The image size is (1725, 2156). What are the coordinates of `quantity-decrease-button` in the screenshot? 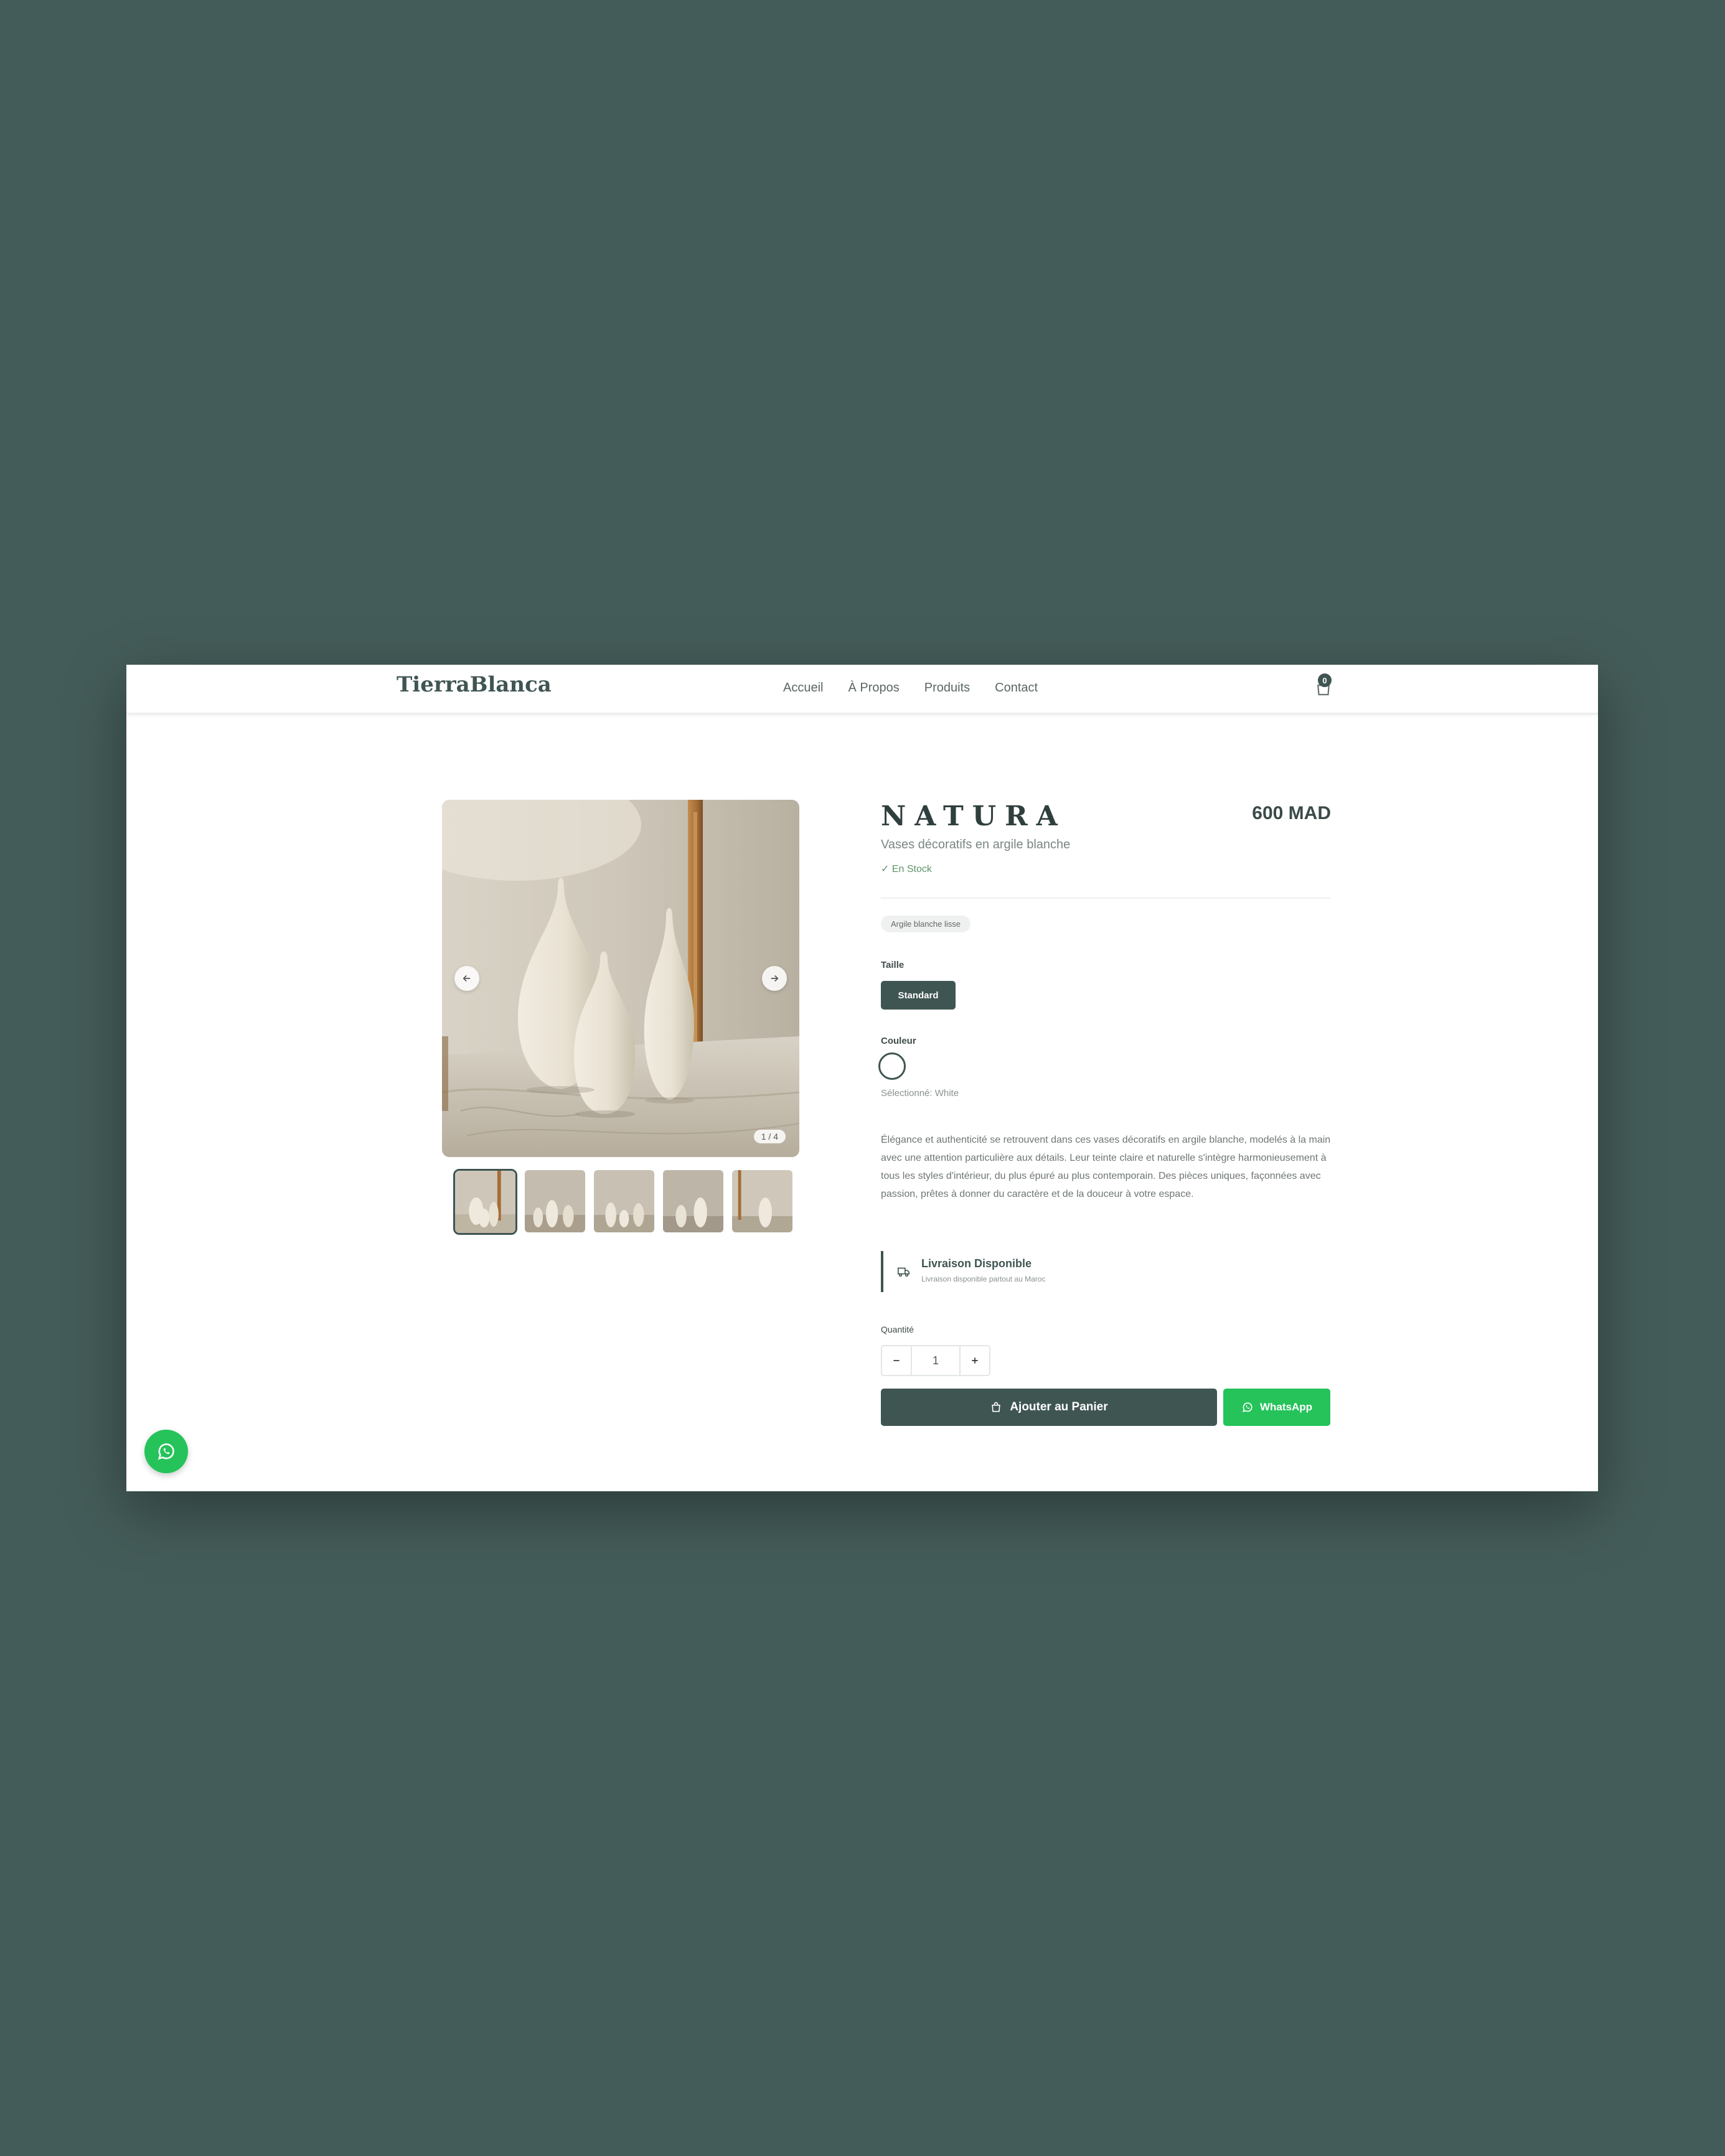 It's located at (896, 1360).